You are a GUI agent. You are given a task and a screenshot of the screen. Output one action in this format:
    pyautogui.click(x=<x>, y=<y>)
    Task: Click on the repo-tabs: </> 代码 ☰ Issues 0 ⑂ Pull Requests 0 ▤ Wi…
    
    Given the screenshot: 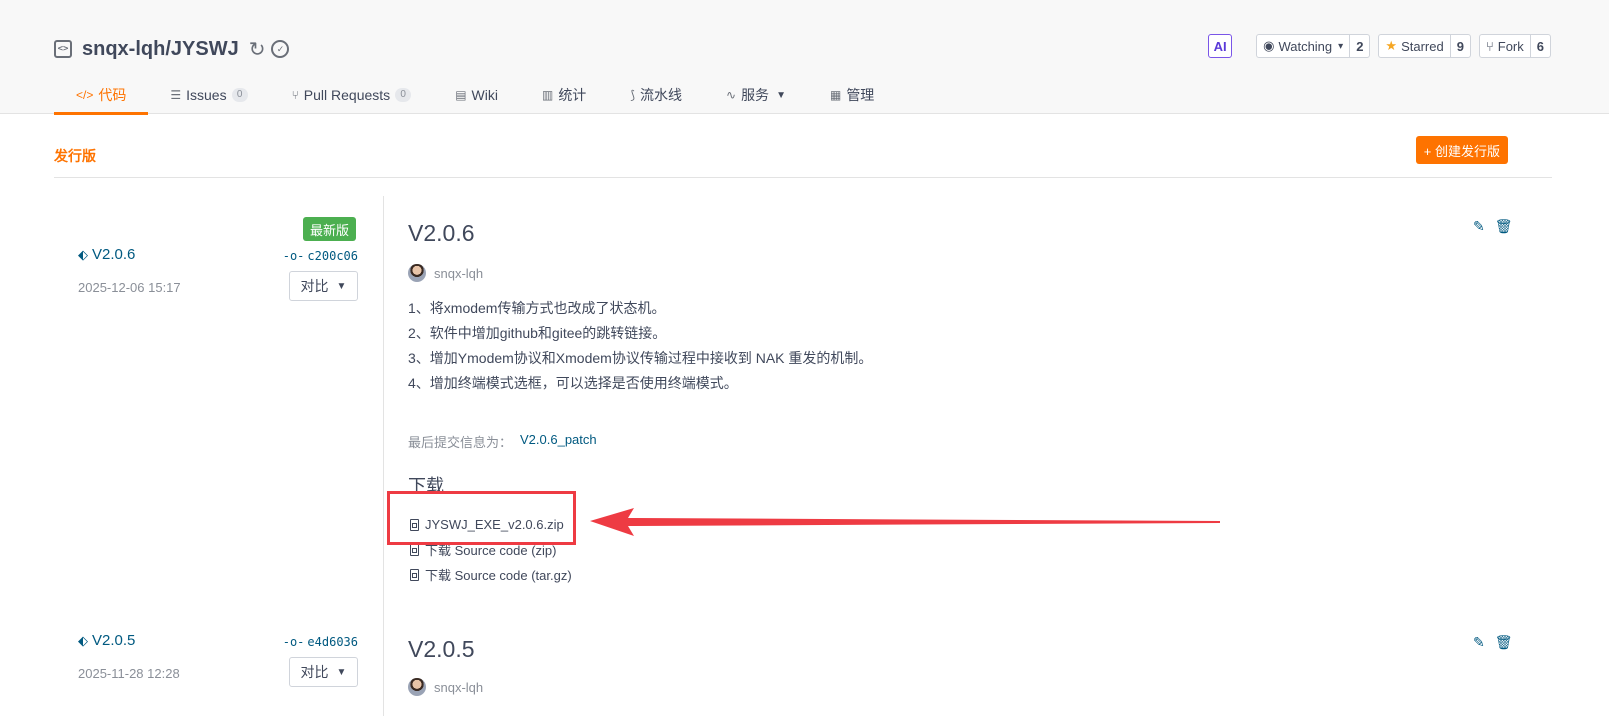 What is the action you would take?
    pyautogui.click(x=475, y=95)
    